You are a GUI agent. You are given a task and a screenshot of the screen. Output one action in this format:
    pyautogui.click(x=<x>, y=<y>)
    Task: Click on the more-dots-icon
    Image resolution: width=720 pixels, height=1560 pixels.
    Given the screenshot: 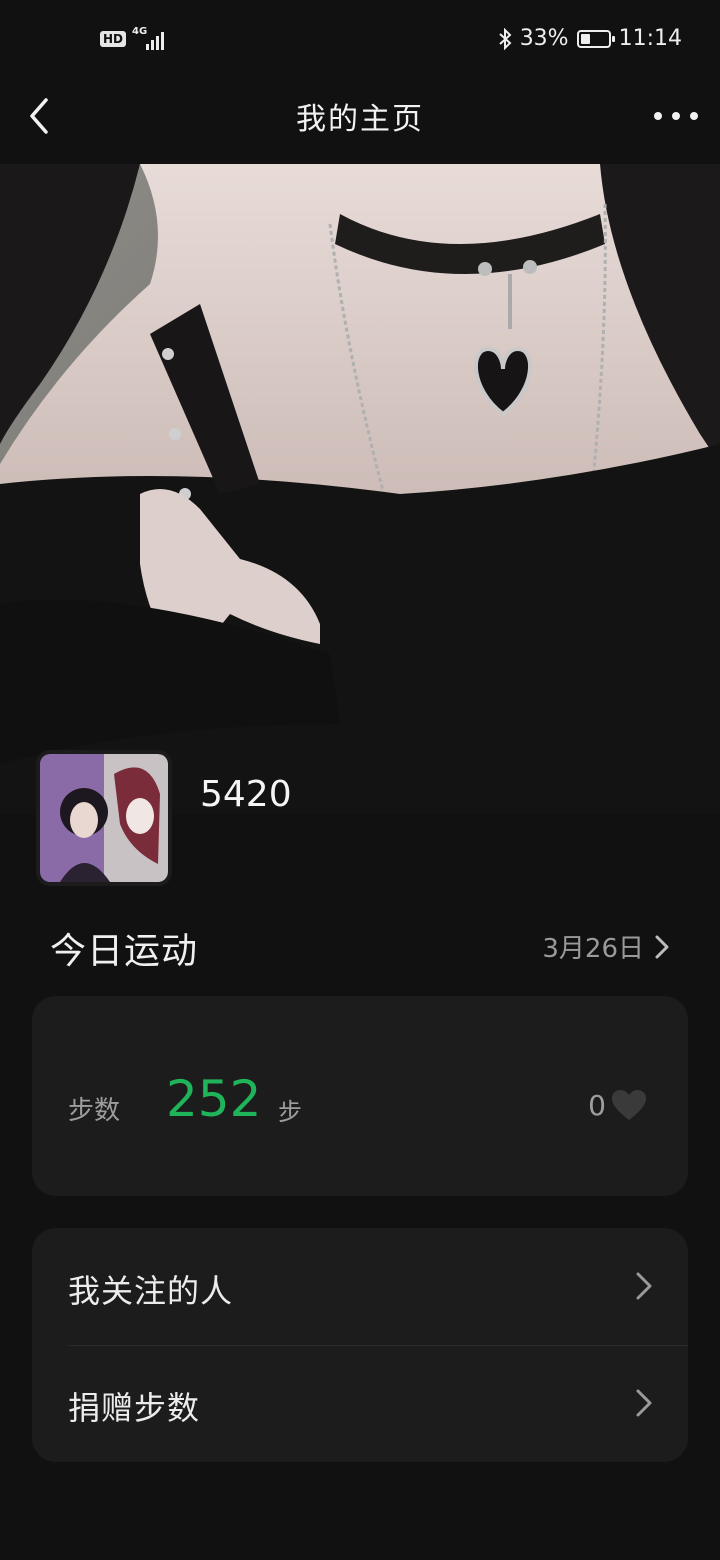 What is the action you would take?
    pyautogui.click(x=676, y=116)
    